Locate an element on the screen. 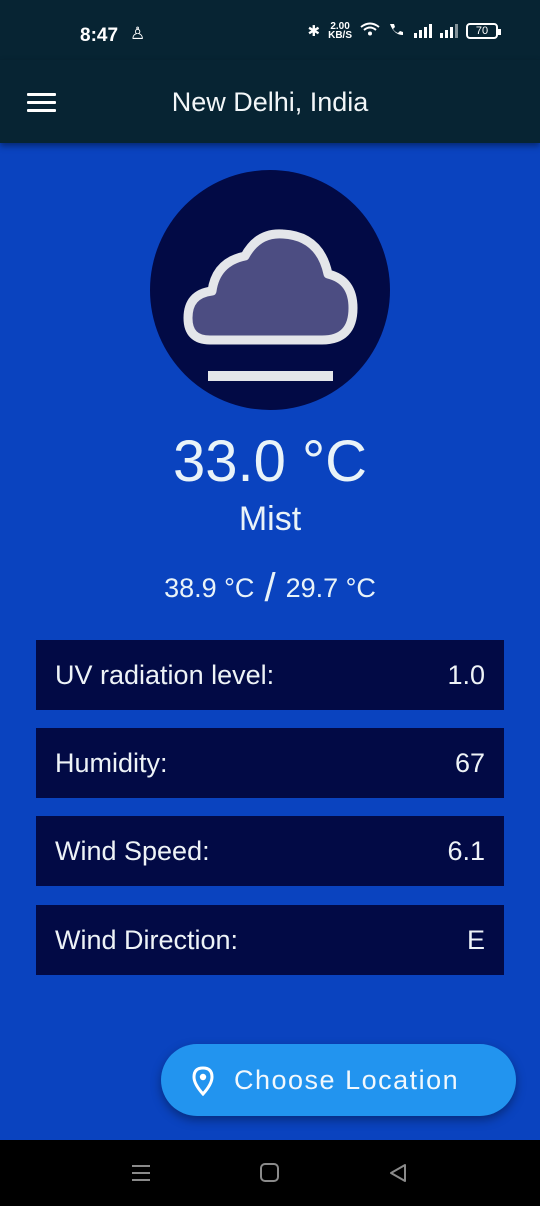 This screenshot has height=1206, width=540. network-speed: 2.00 KB/S is located at coordinates (340, 31).